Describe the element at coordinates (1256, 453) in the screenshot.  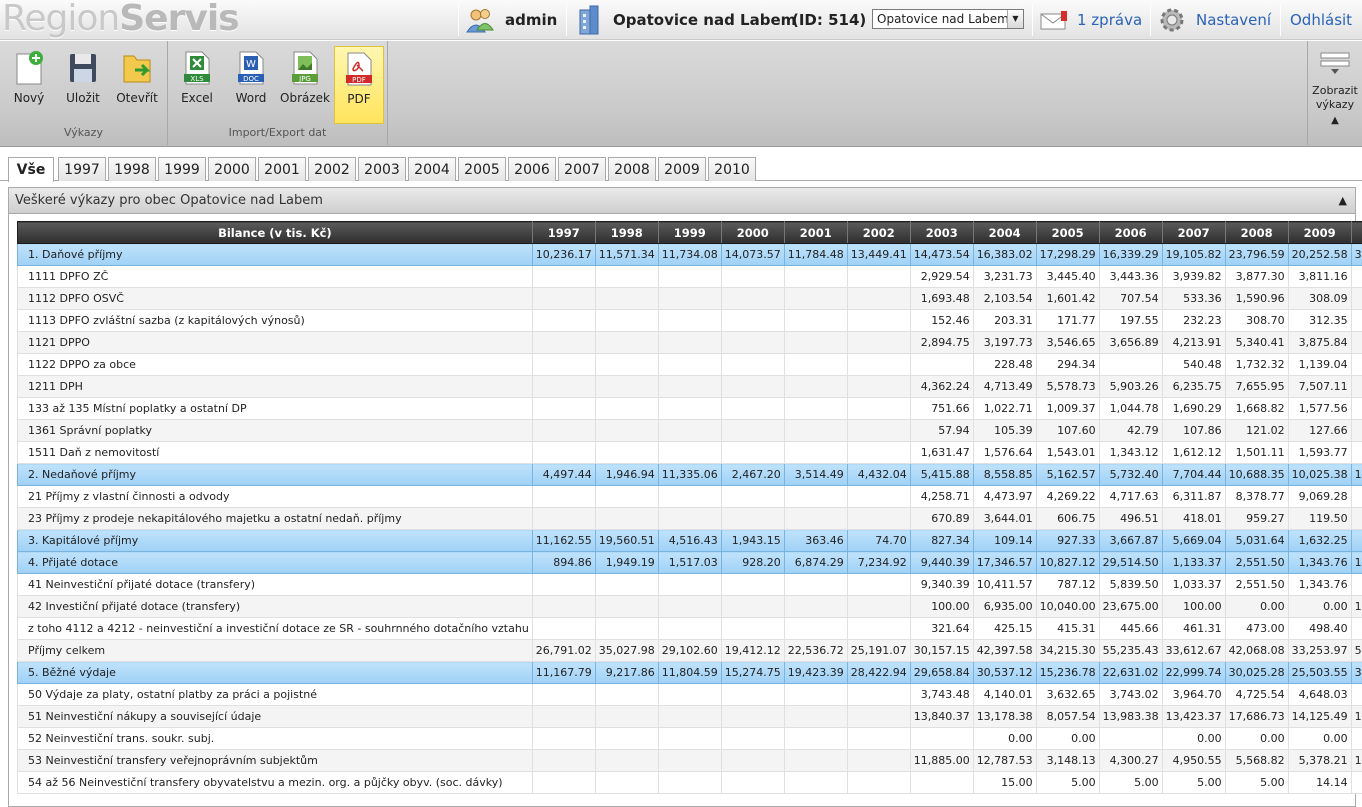
I see `table-cell: 1,501.11` at that location.